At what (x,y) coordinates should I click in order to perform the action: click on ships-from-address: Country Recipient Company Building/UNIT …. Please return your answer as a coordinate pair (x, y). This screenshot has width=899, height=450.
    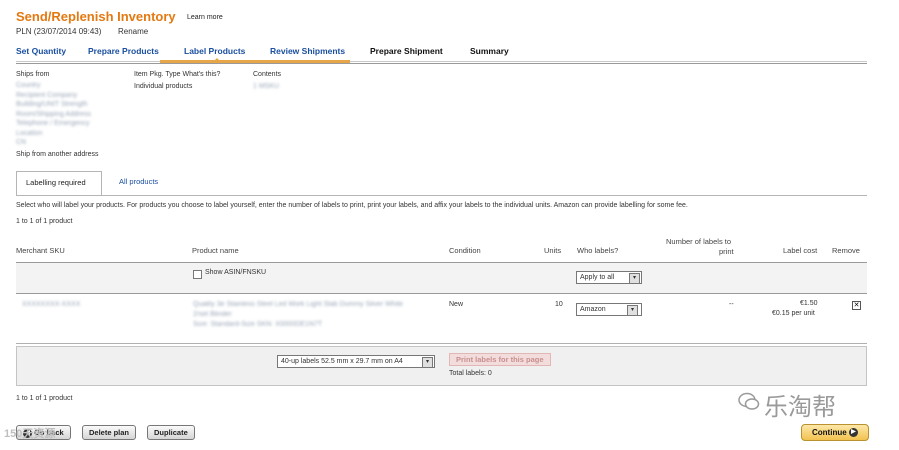
    Looking at the image, I should click on (53, 114).